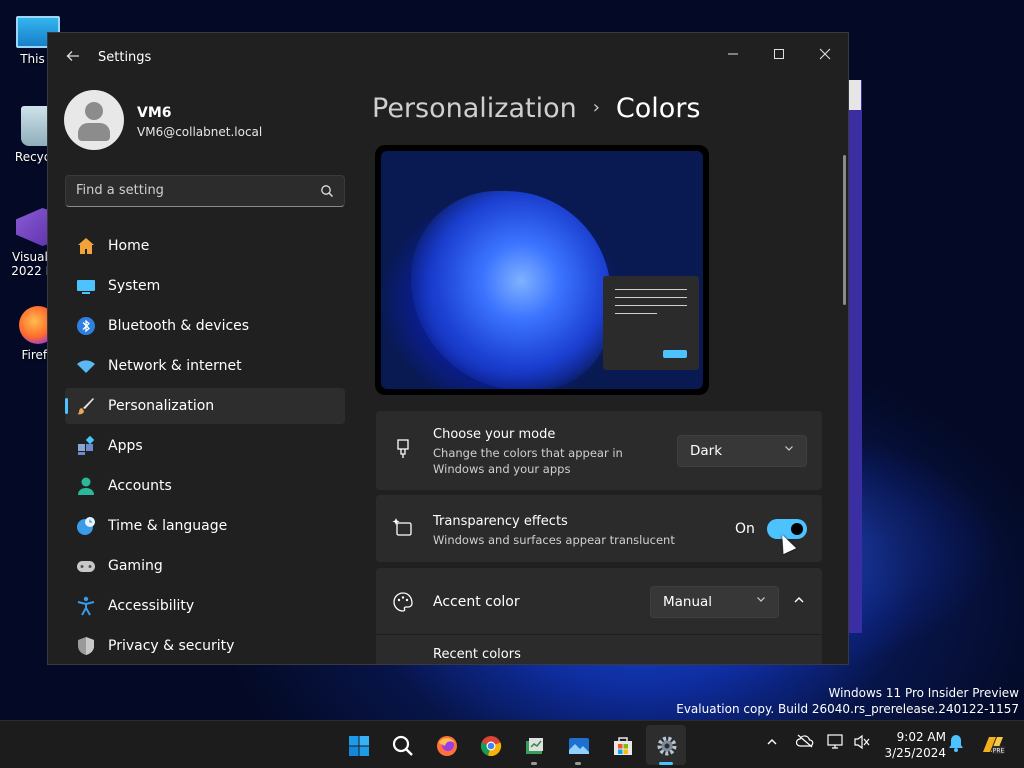  Describe the element at coordinates (86, 566) in the screenshot. I see `gamepad-icon` at that location.